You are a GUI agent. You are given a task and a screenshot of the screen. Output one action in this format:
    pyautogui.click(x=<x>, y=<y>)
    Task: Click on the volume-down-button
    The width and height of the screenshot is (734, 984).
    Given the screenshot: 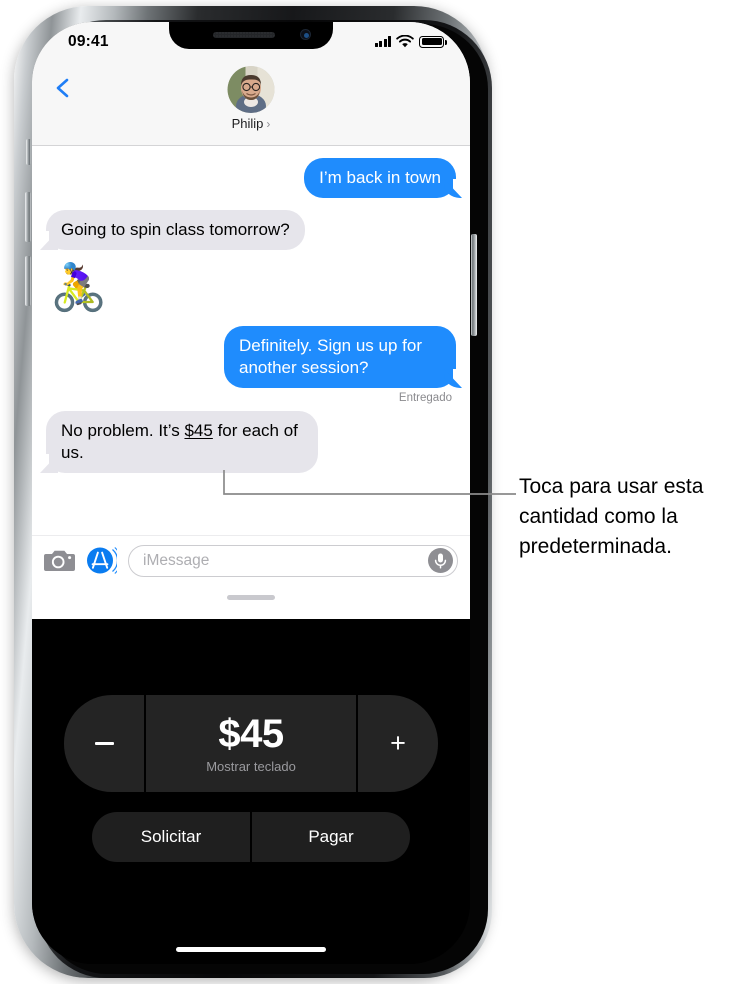 What is the action you would take?
    pyautogui.click(x=28, y=281)
    